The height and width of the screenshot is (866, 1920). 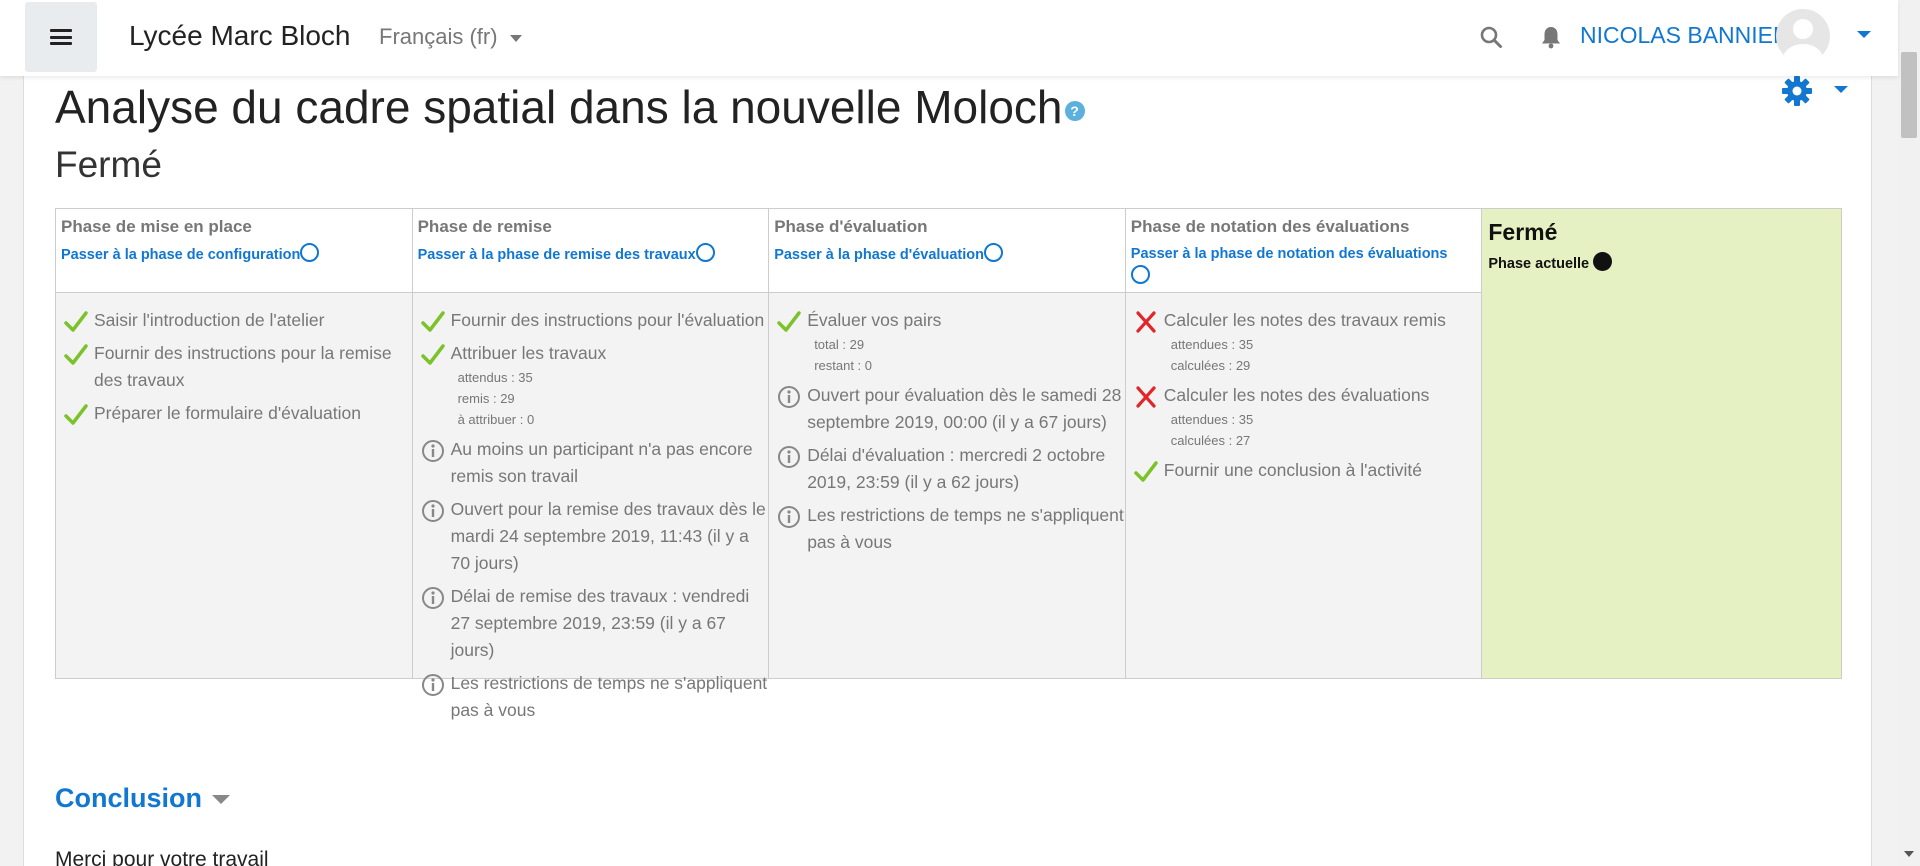 What do you see at coordinates (156, 226) in the screenshot?
I see `phase-title: Phase de mise en place` at bounding box center [156, 226].